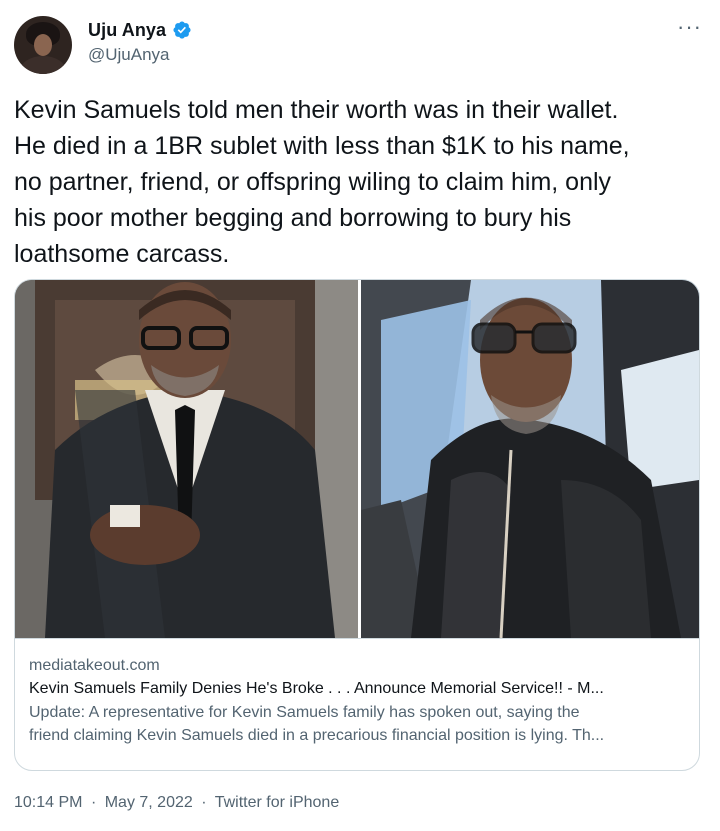 The width and height of the screenshot is (720, 831). I want to click on author-block: Uju Anya @UjuAnya, so click(140, 41).